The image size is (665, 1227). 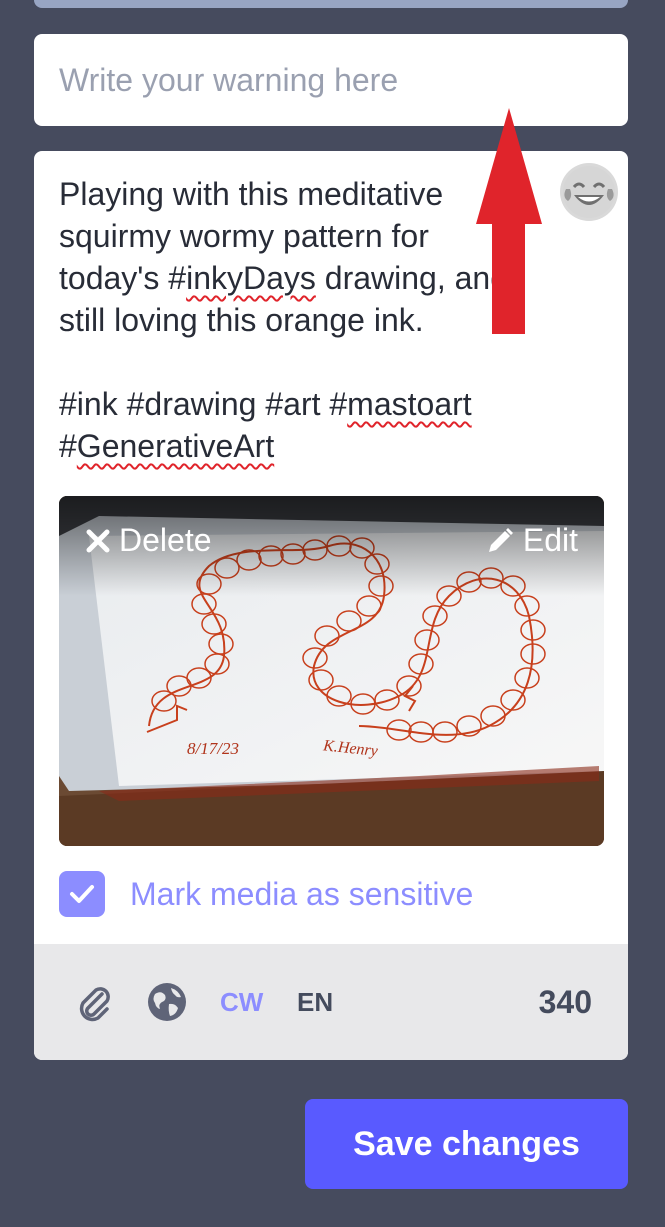 What do you see at coordinates (165, 540) in the screenshot?
I see `delete-label: Delete` at bounding box center [165, 540].